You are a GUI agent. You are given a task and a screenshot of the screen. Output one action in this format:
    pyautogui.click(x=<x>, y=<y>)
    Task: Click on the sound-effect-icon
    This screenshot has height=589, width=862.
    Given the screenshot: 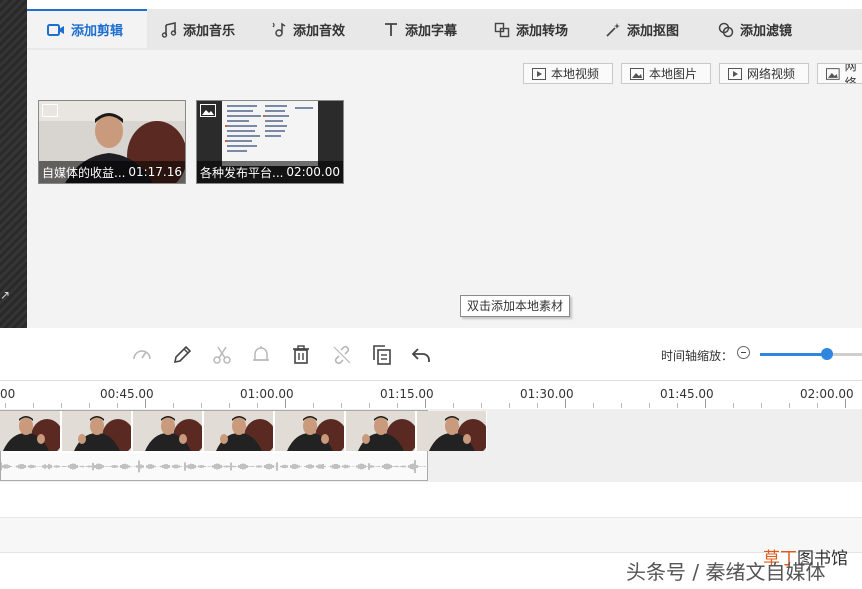 What is the action you would take?
    pyautogui.click(x=279, y=29)
    